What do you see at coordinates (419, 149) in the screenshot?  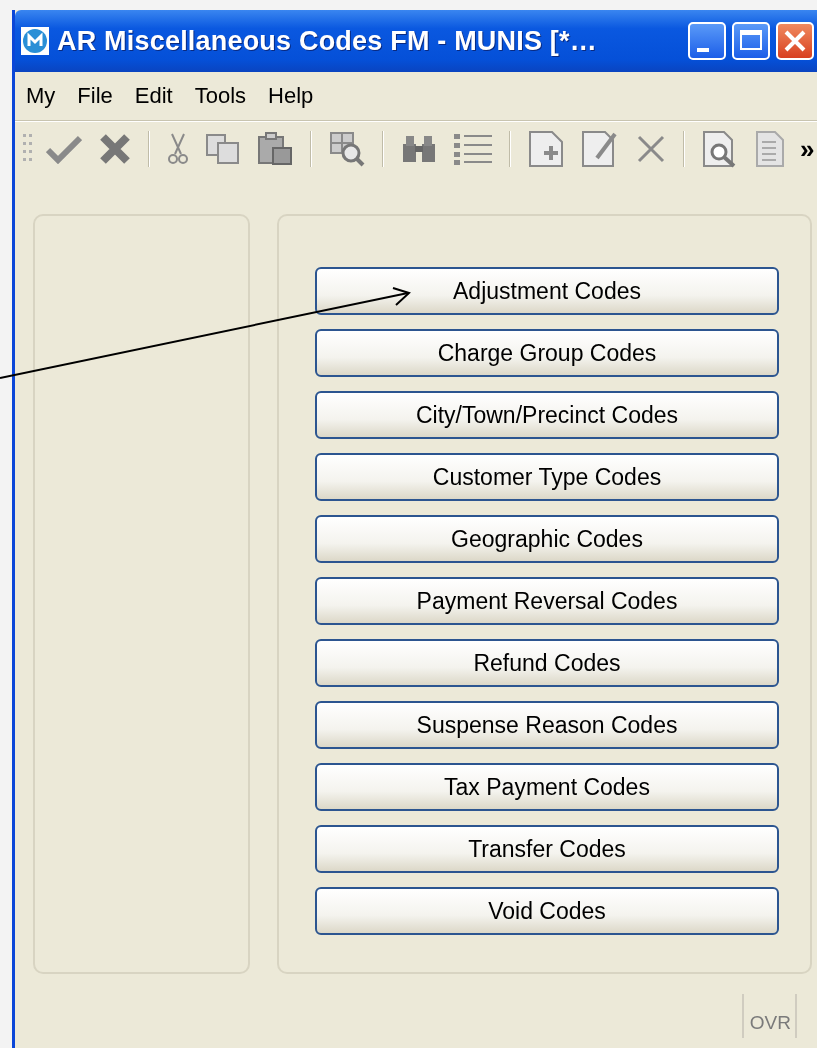 I see `binoculars-icon` at bounding box center [419, 149].